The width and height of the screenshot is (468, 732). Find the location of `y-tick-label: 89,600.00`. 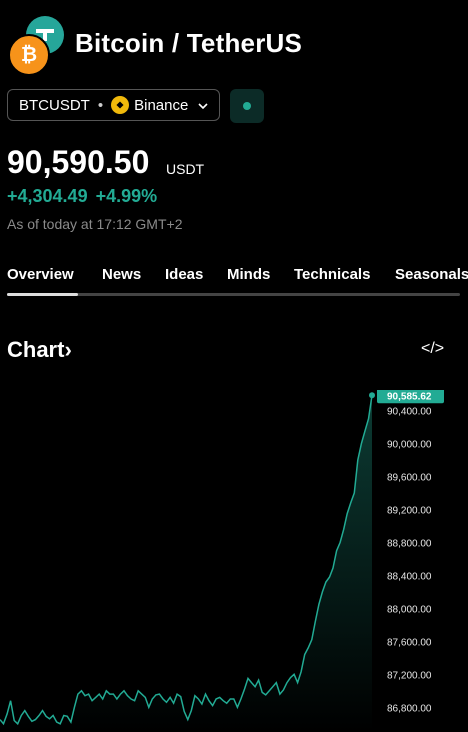

y-tick-label: 89,600.00 is located at coordinates (409, 478).